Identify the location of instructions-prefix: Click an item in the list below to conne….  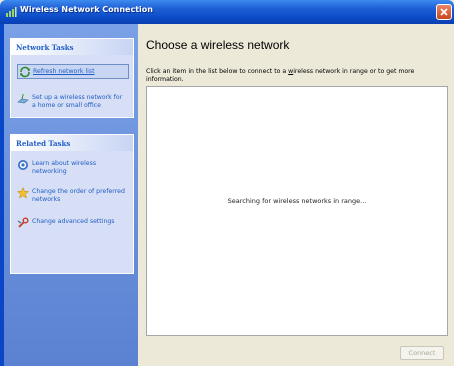
(217, 71).